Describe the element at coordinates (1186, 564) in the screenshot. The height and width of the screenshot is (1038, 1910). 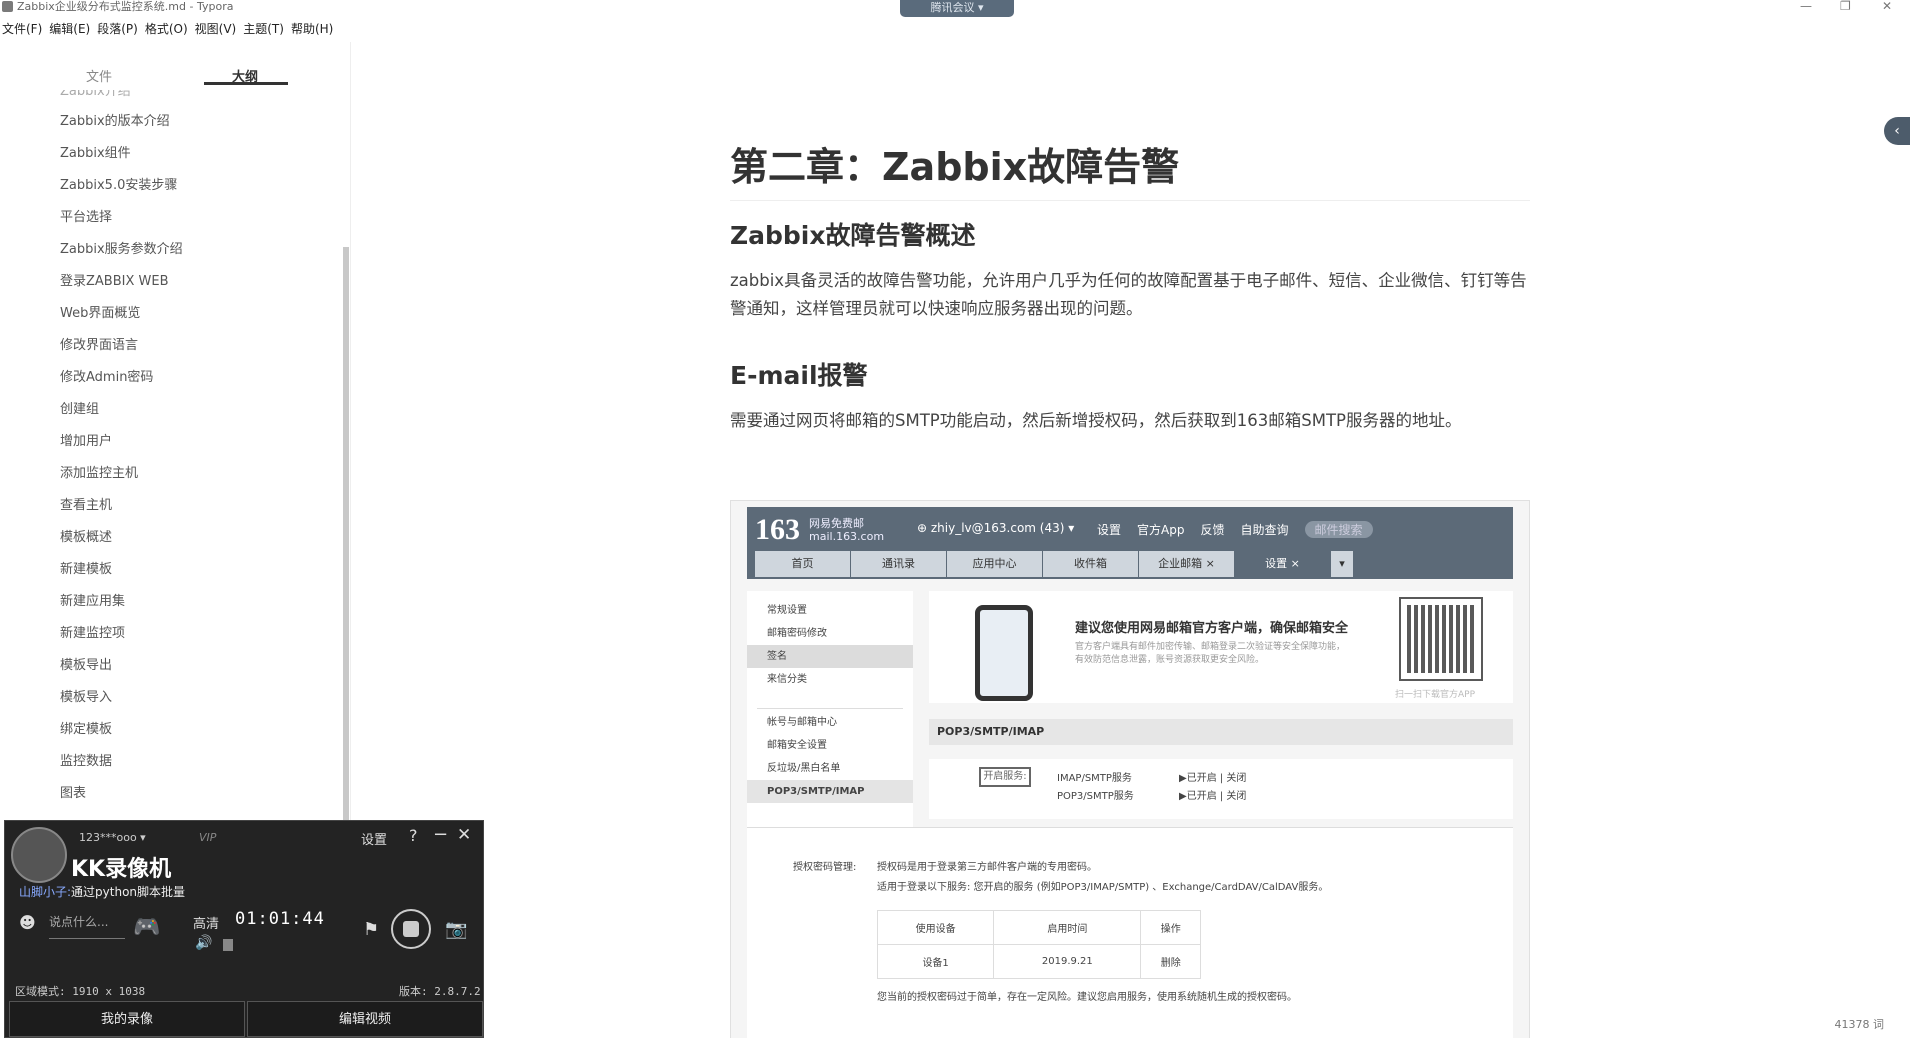
I see `mail-tab-enterprise: 企业邮箱 ×` at that location.